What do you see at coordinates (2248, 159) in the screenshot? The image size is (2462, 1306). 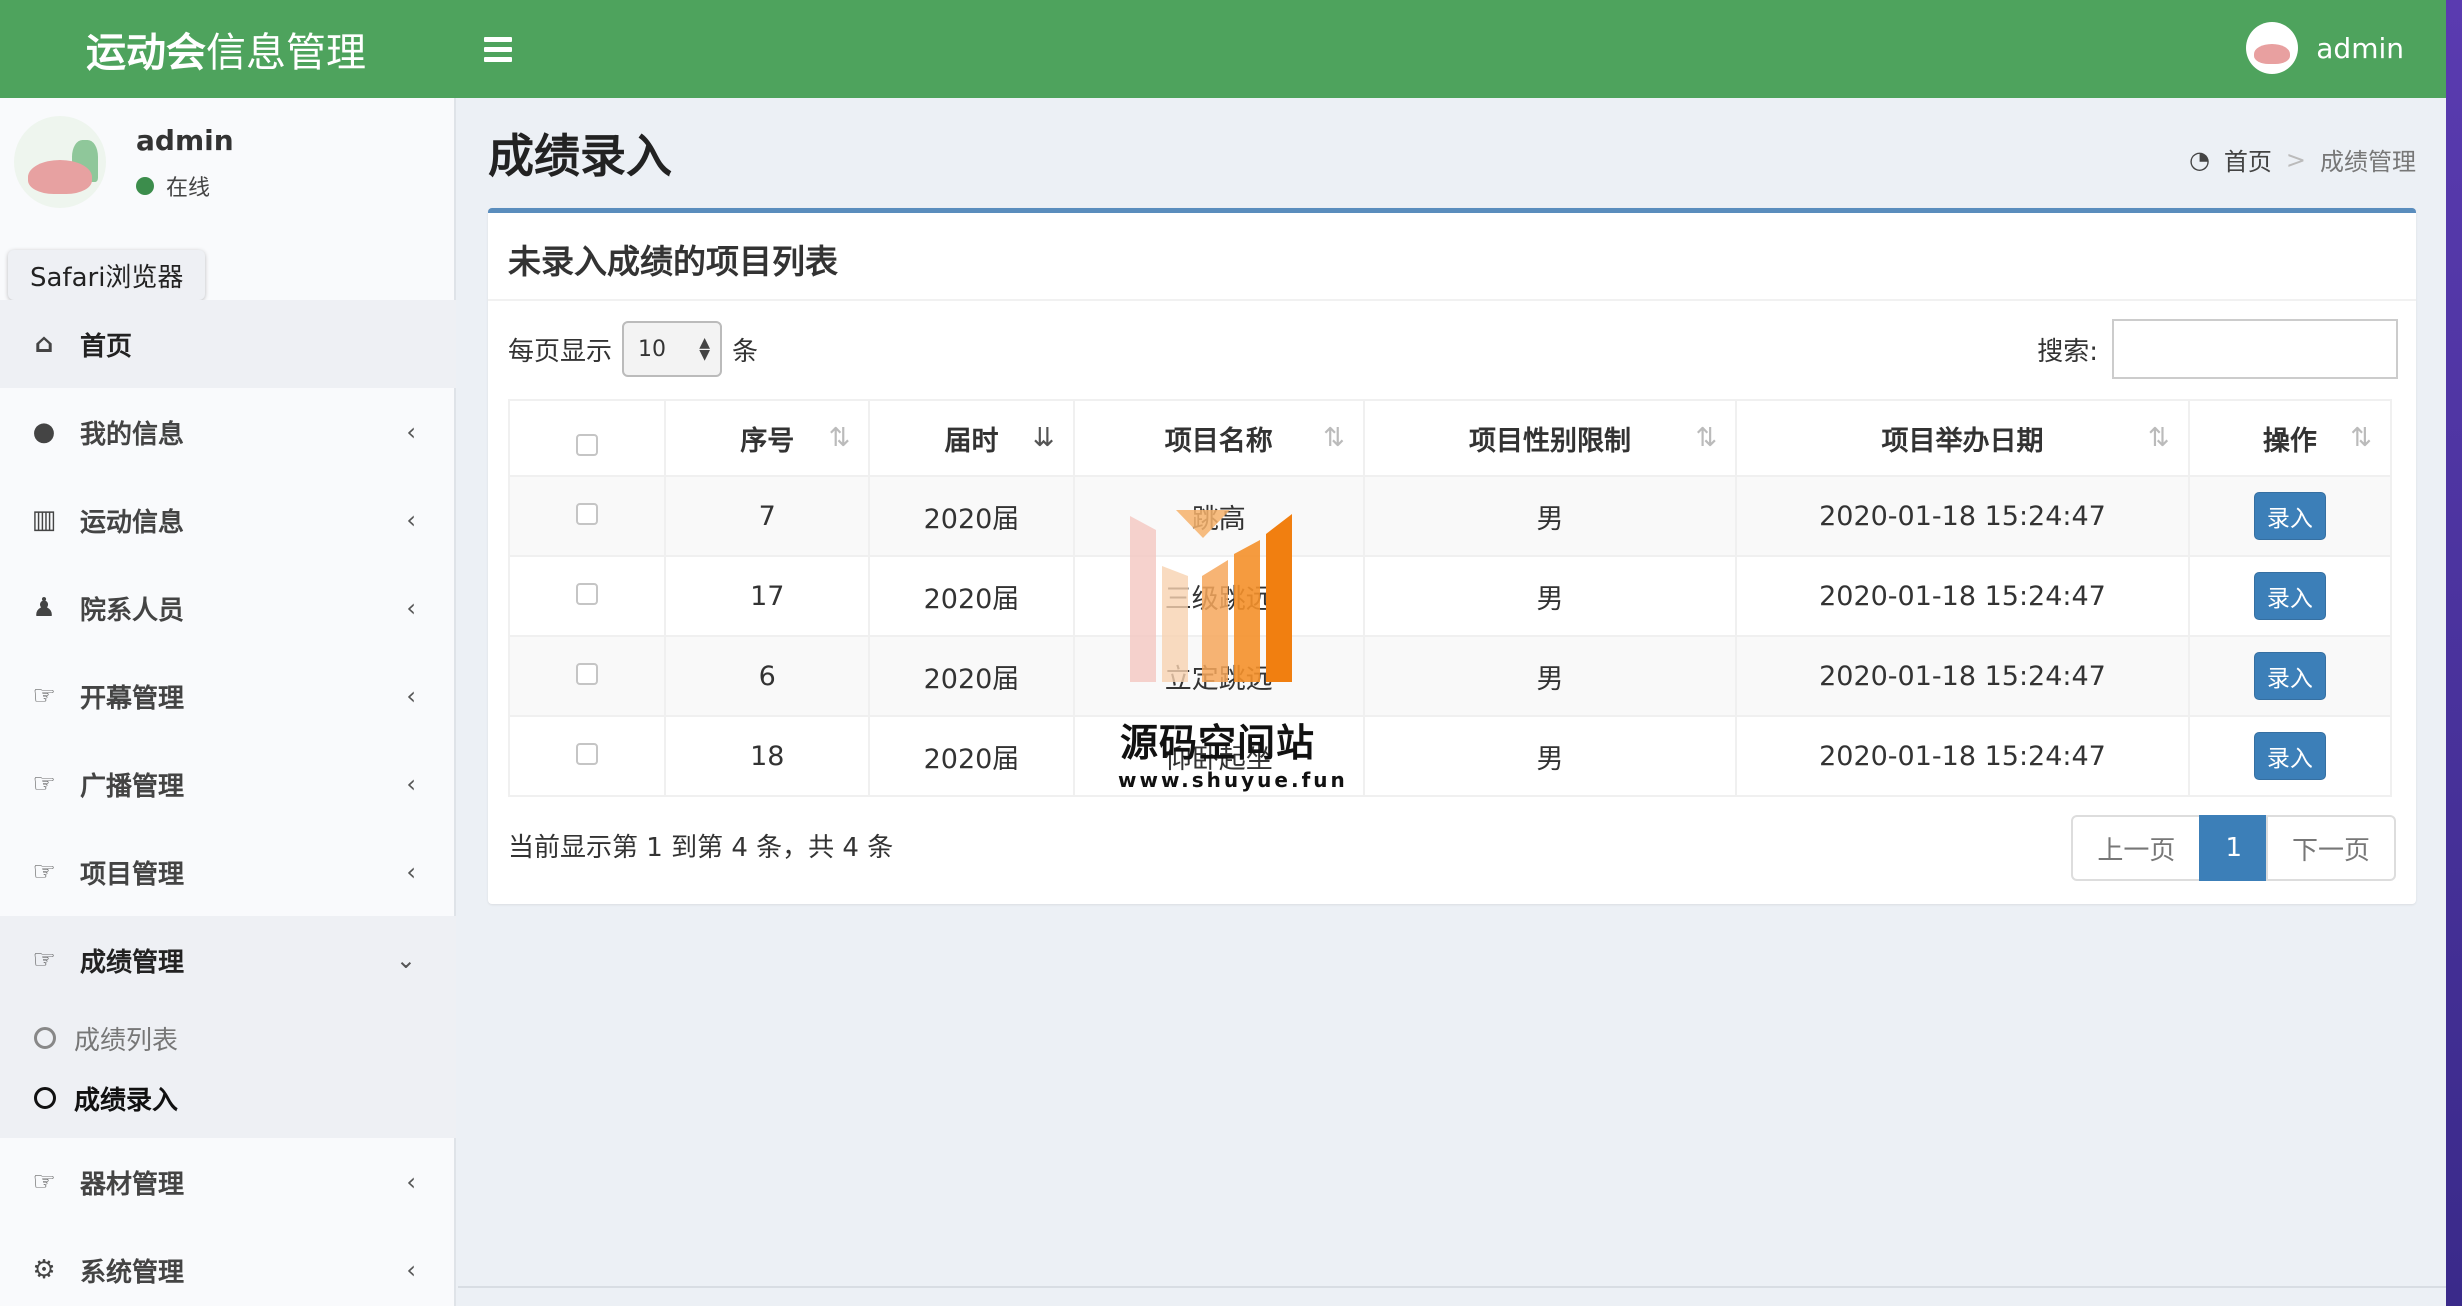 I see `breadcrumb-home: 首页` at bounding box center [2248, 159].